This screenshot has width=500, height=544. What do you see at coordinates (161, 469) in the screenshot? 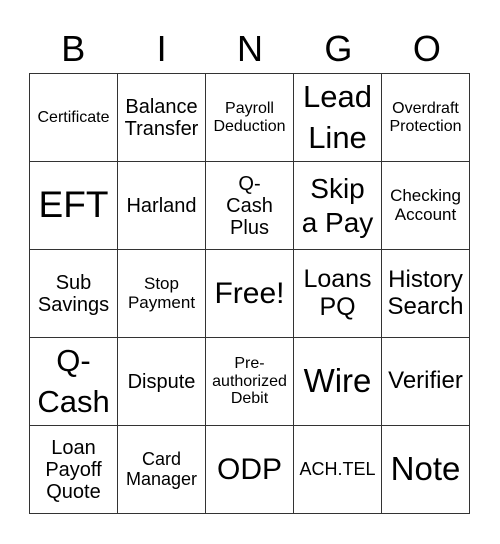
I see `bingo-cell: Card Manager` at bounding box center [161, 469].